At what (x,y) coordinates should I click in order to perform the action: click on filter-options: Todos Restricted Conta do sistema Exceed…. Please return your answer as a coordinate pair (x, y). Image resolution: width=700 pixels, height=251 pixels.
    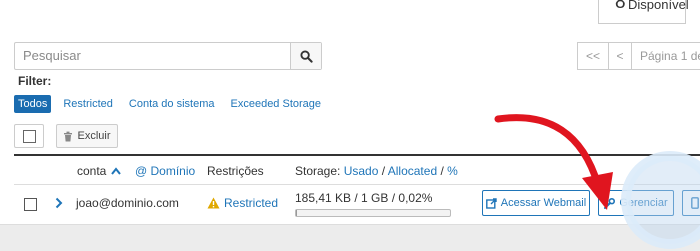
    Looking at the image, I should click on (173, 104).